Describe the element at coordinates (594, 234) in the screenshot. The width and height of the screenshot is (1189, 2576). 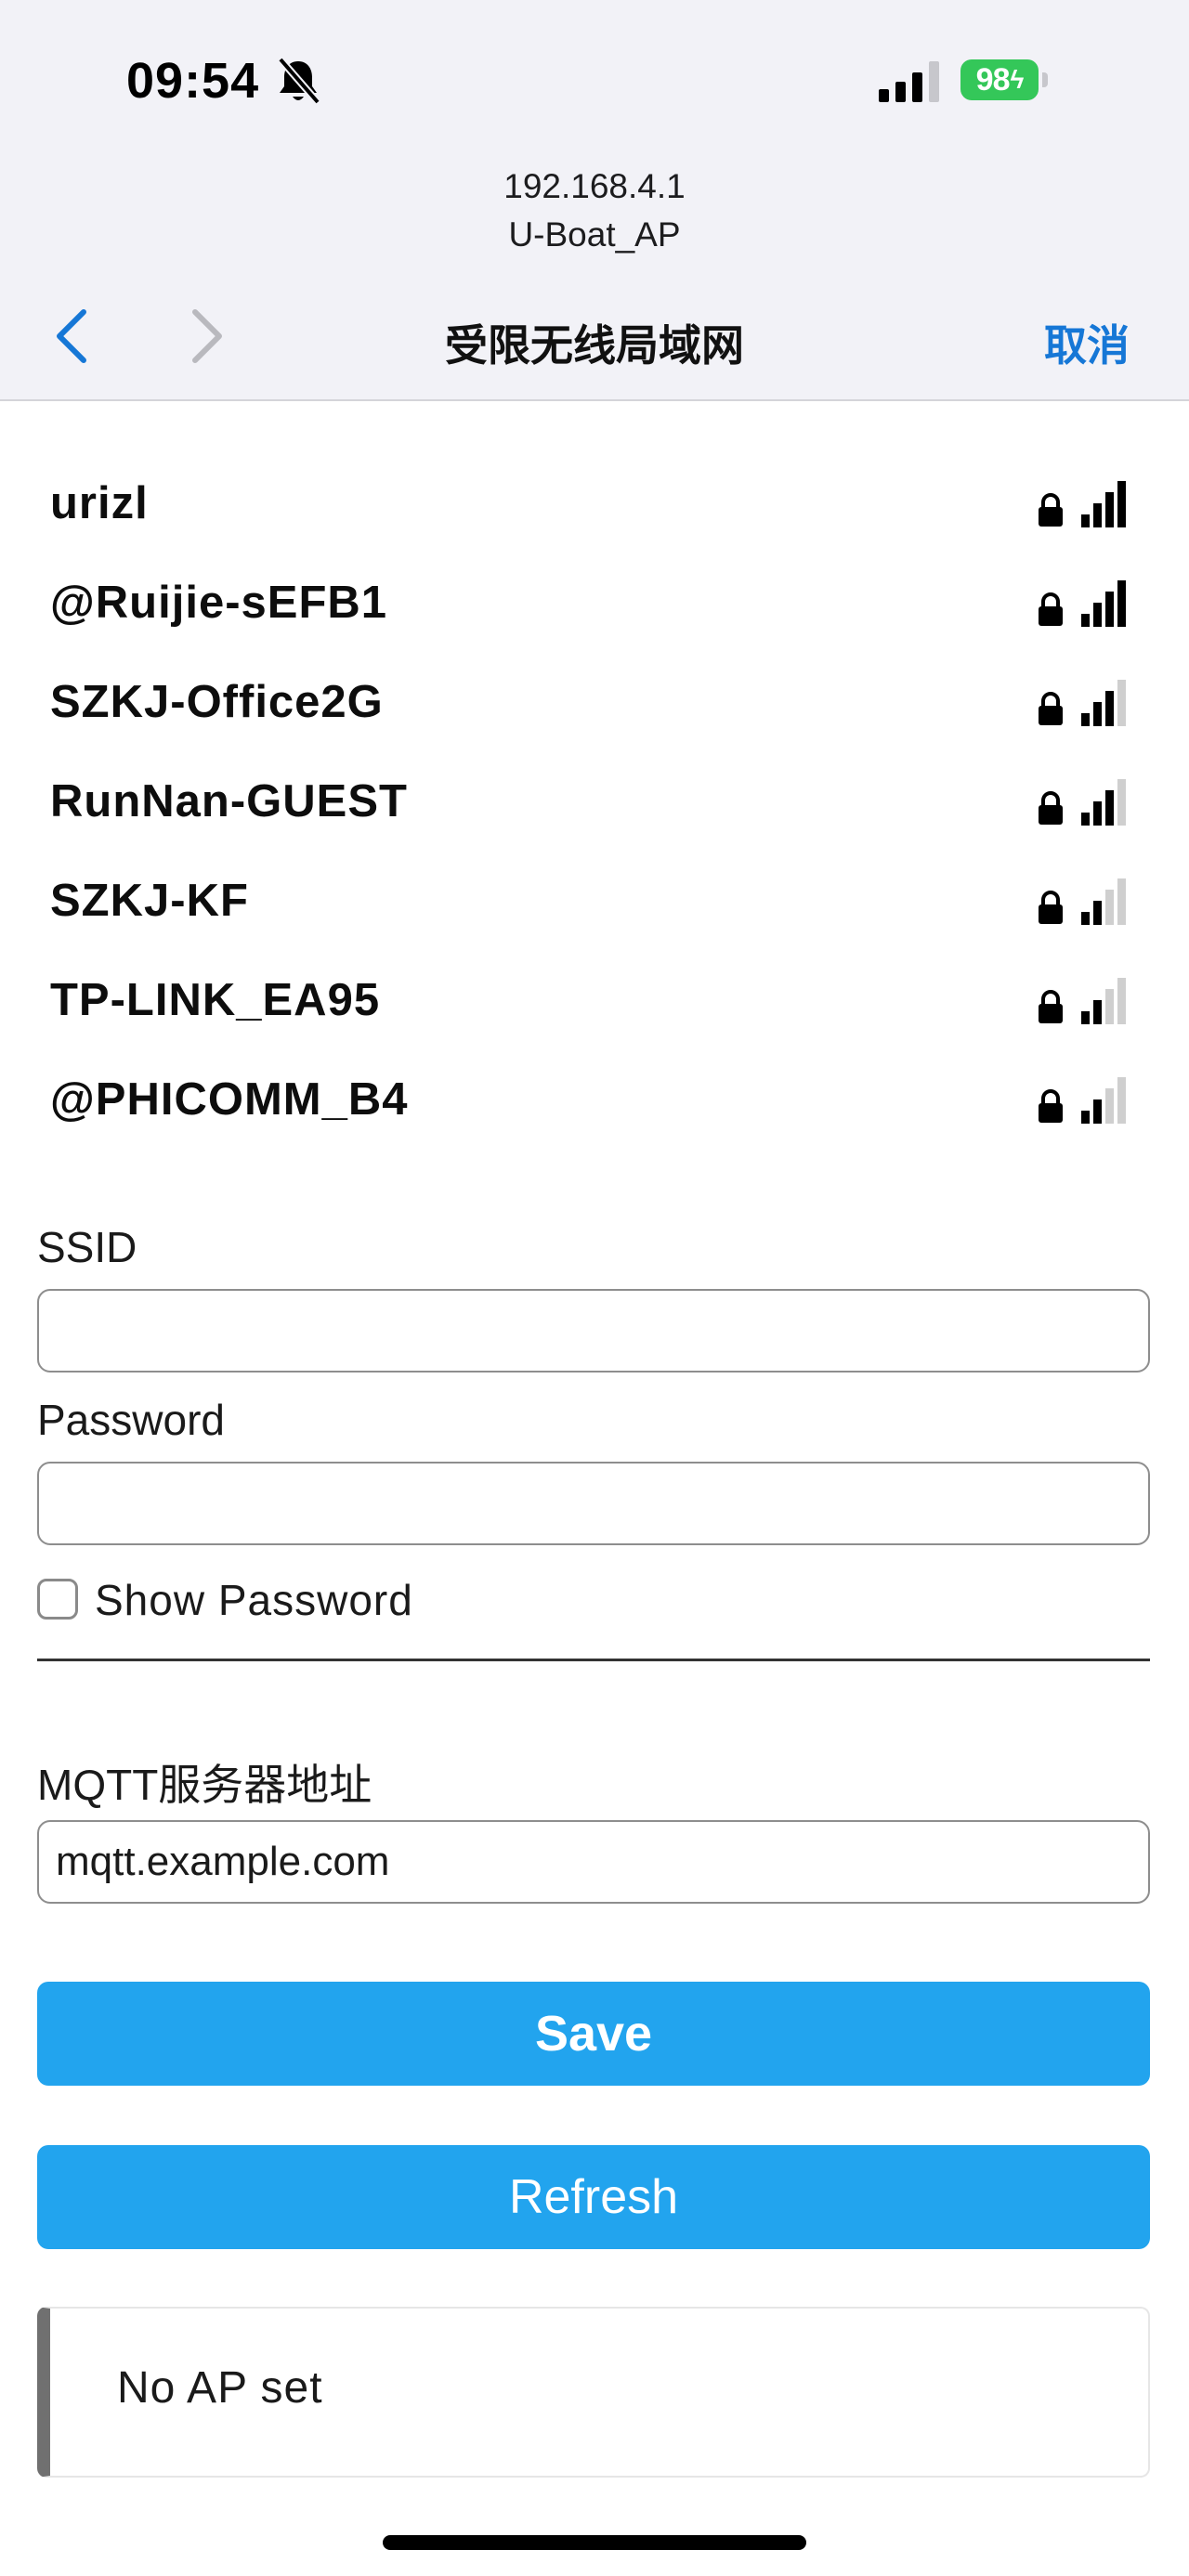
I see `page-subtitle: U-Boat_AP` at that location.